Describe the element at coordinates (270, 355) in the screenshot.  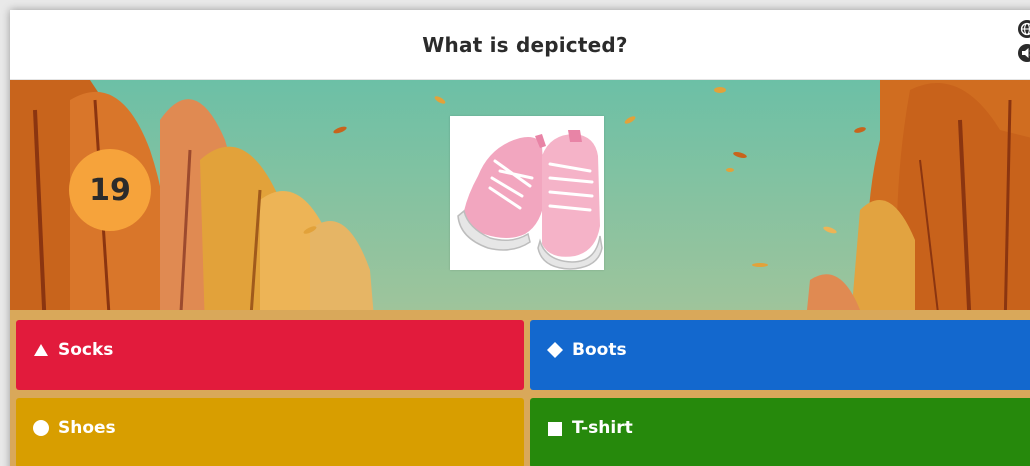
I see `answer-socks: Socks` at that location.